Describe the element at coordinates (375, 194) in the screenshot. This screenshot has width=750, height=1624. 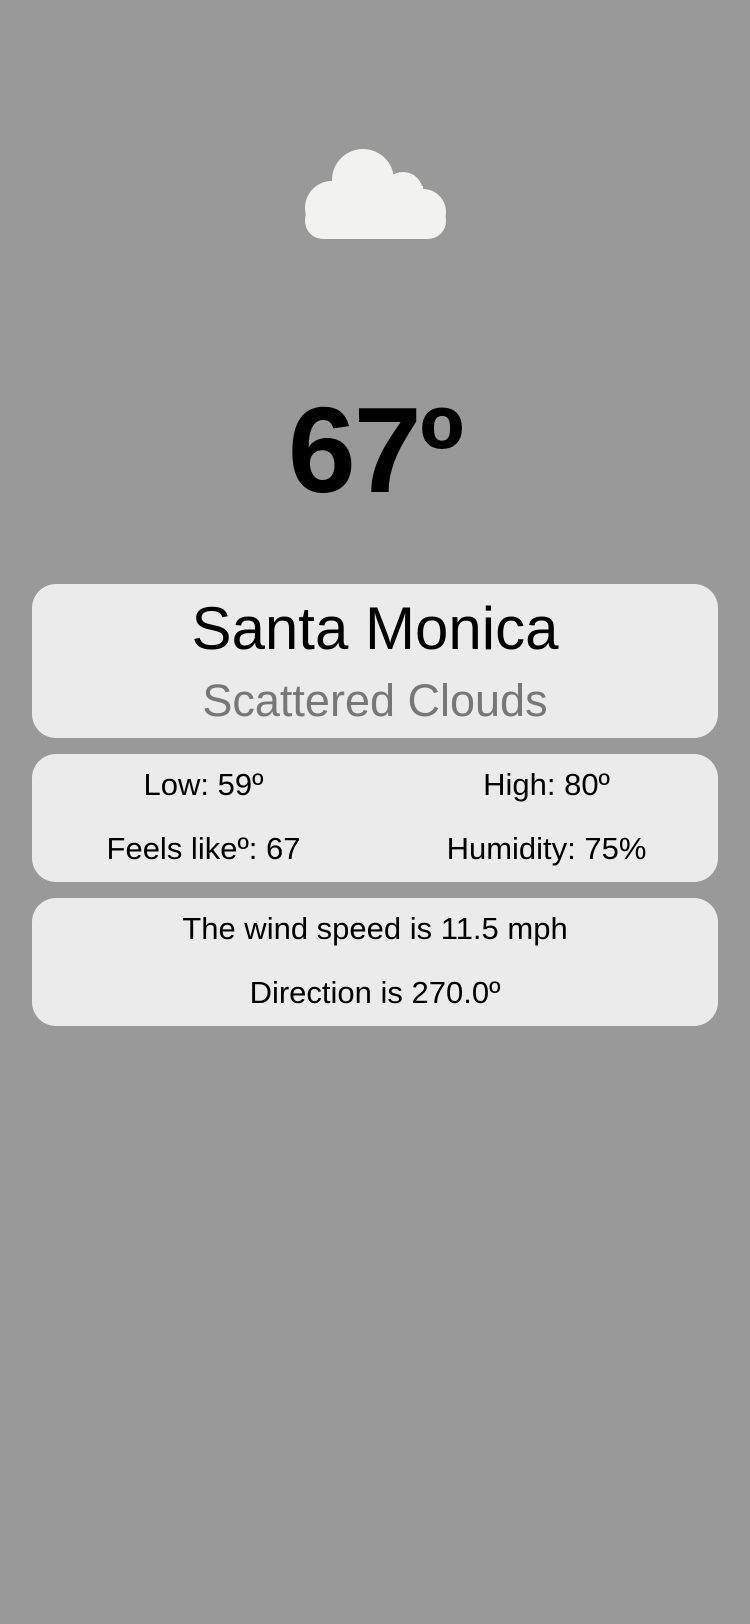
I see `cloud-icon` at that location.